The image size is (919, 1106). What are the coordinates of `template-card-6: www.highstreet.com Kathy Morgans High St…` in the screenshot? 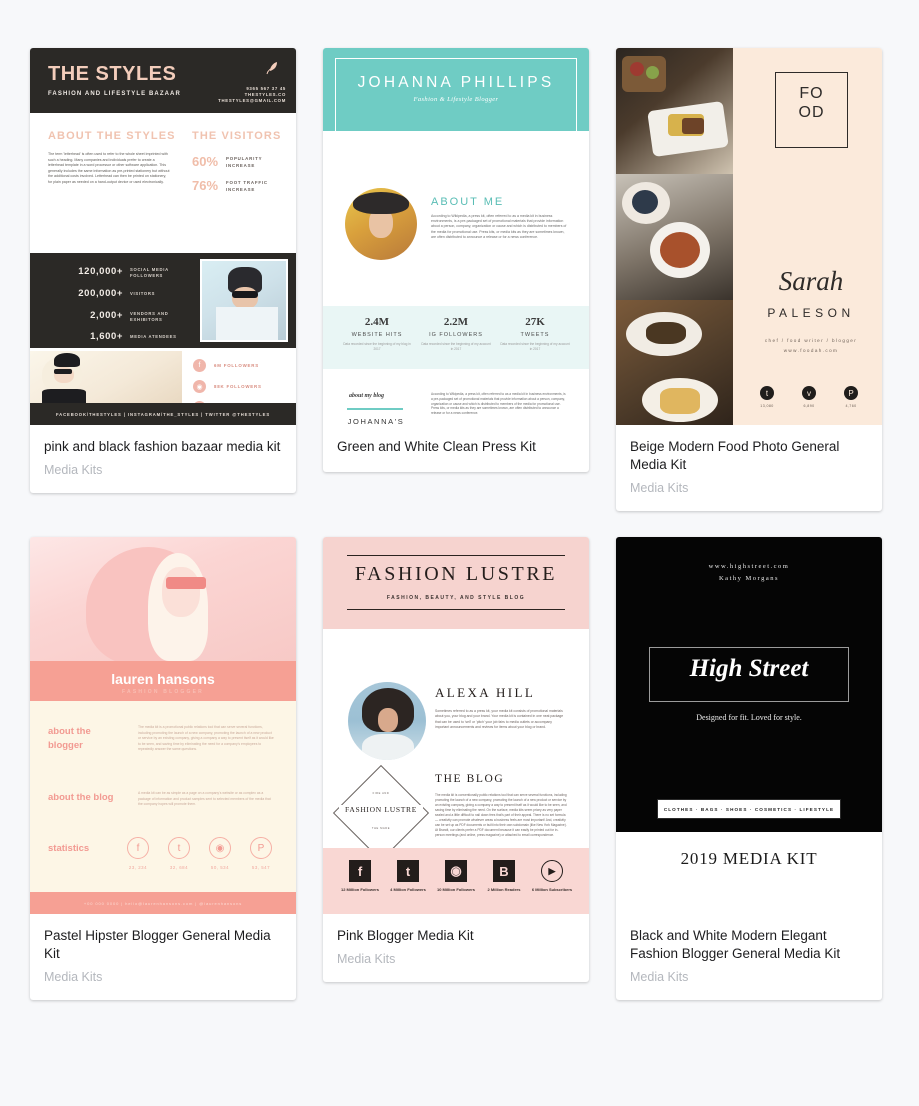 It's located at (749, 768).